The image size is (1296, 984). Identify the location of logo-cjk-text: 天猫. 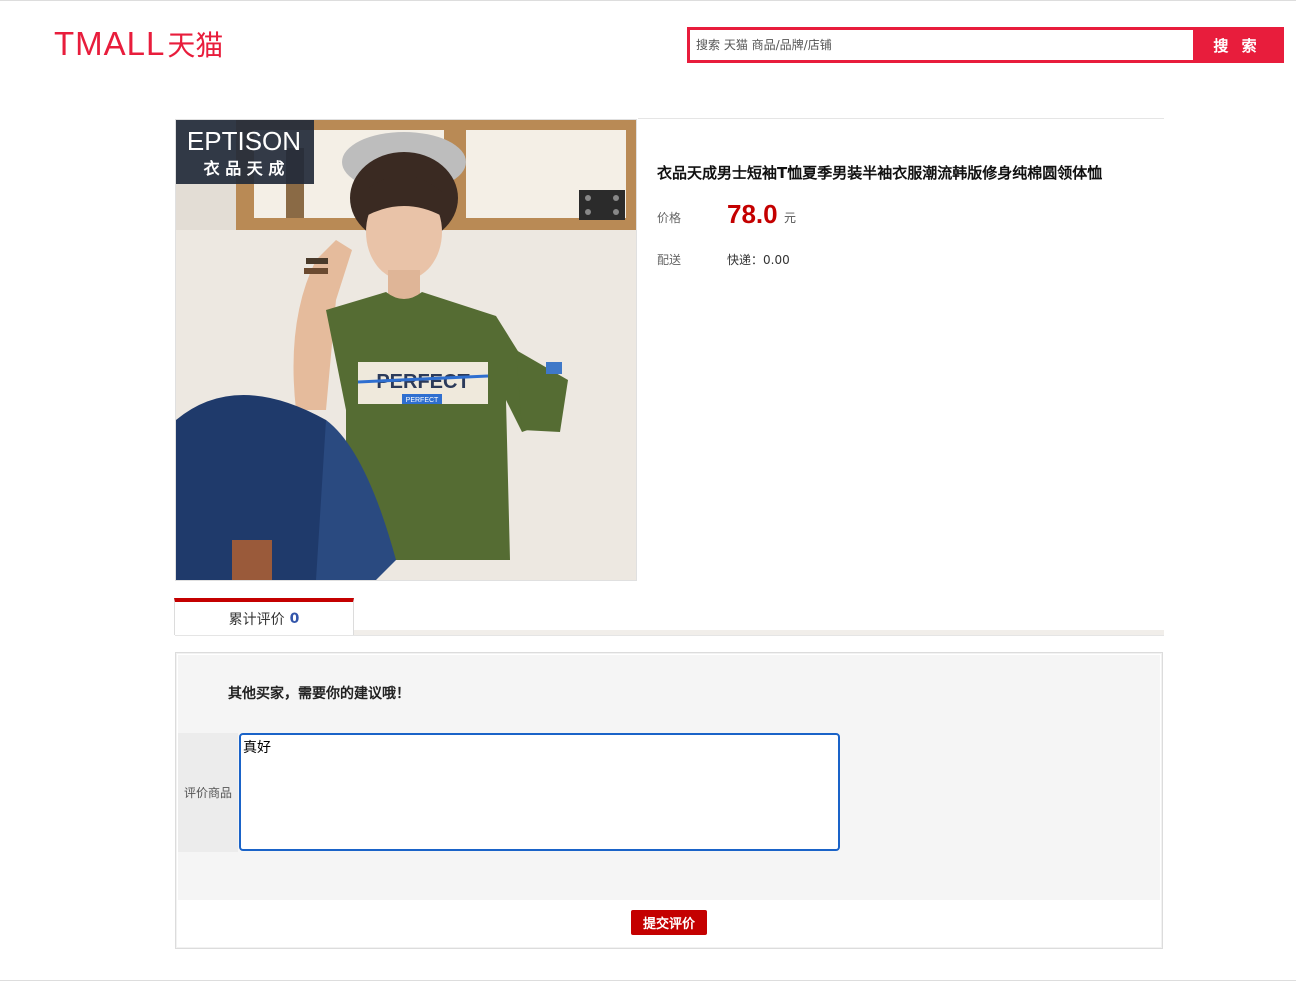
(195, 45).